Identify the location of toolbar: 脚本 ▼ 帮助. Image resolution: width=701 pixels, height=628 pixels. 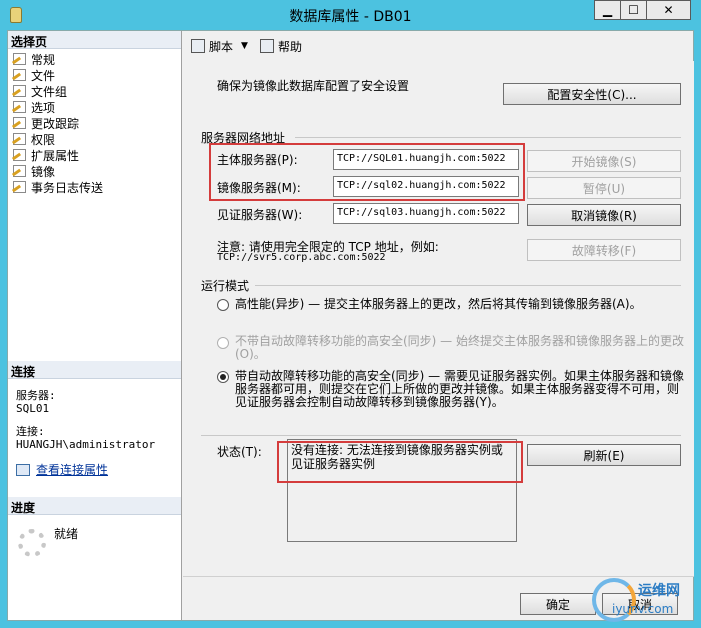
(438, 46).